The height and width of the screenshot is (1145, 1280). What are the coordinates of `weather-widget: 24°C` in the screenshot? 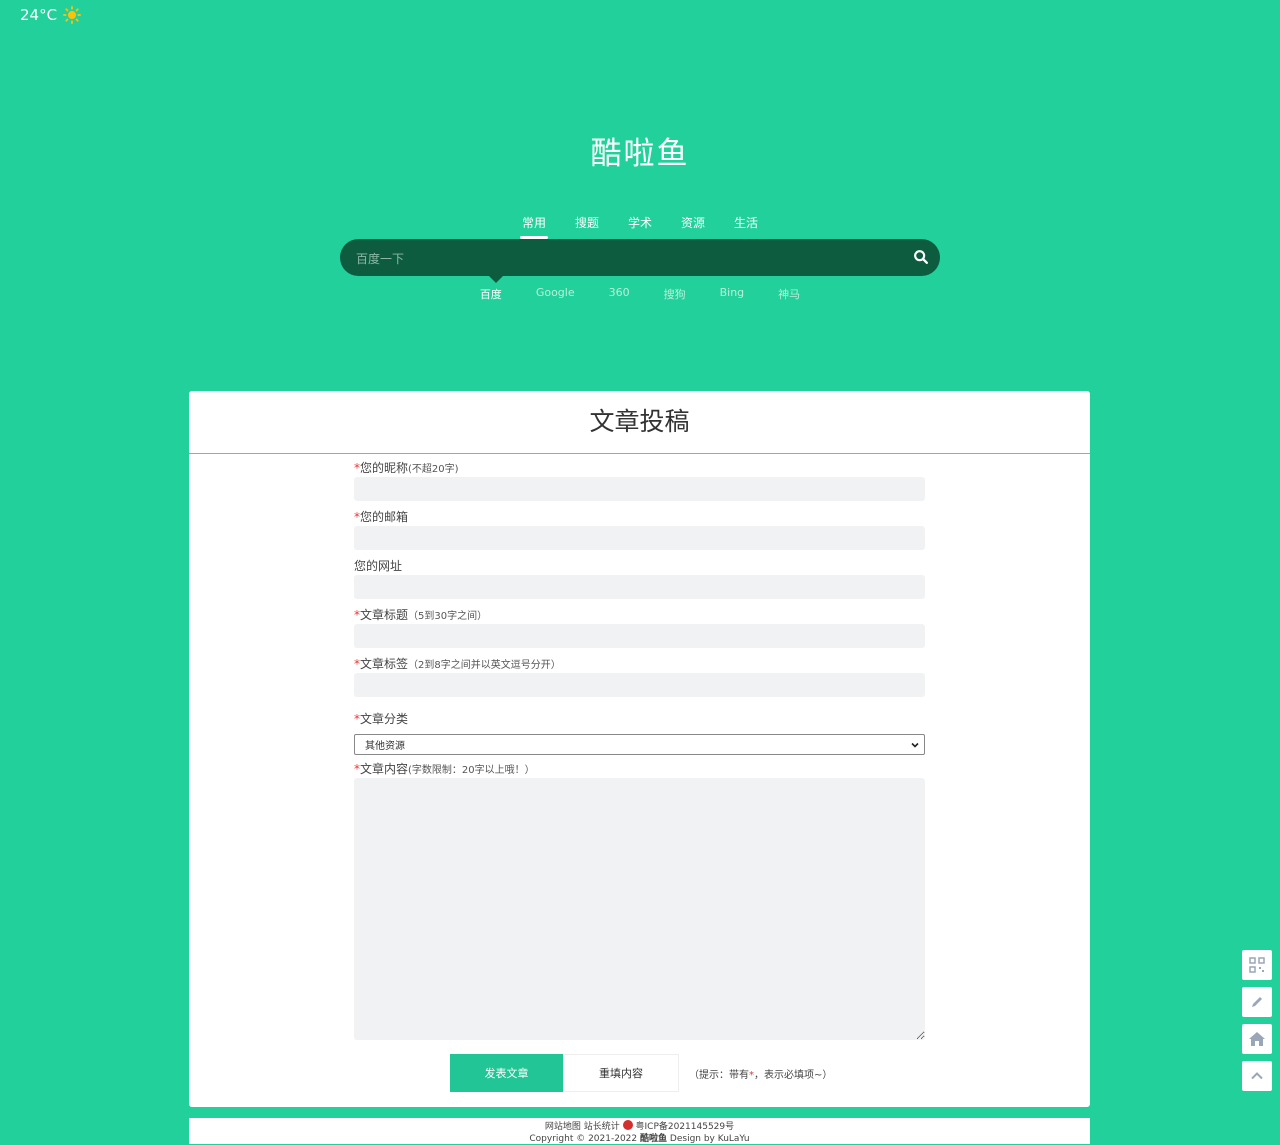 It's located at (51, 15).